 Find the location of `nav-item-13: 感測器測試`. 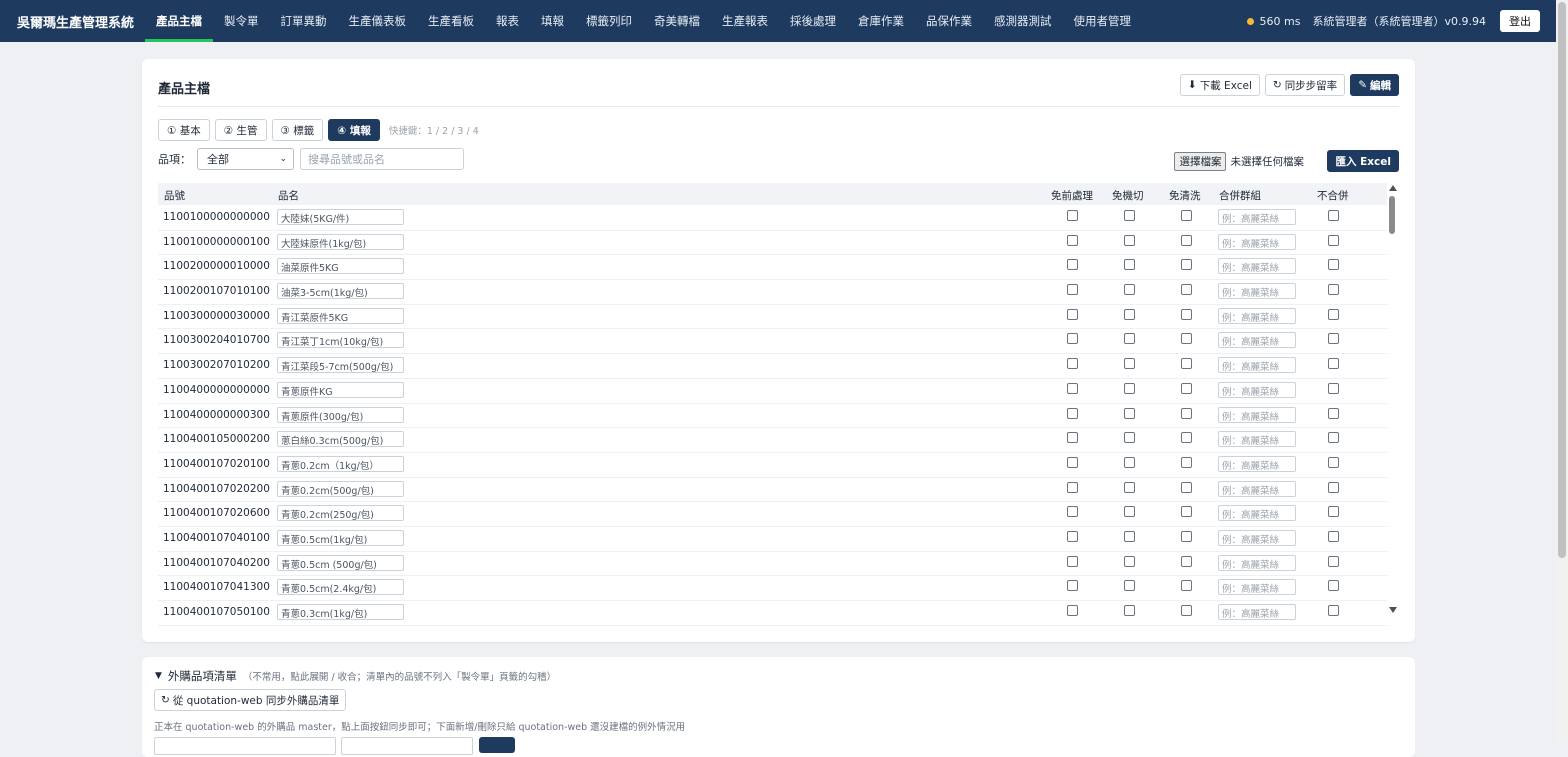

nav-item-13: 感測器測試 is located at coordinates (1023, 21).